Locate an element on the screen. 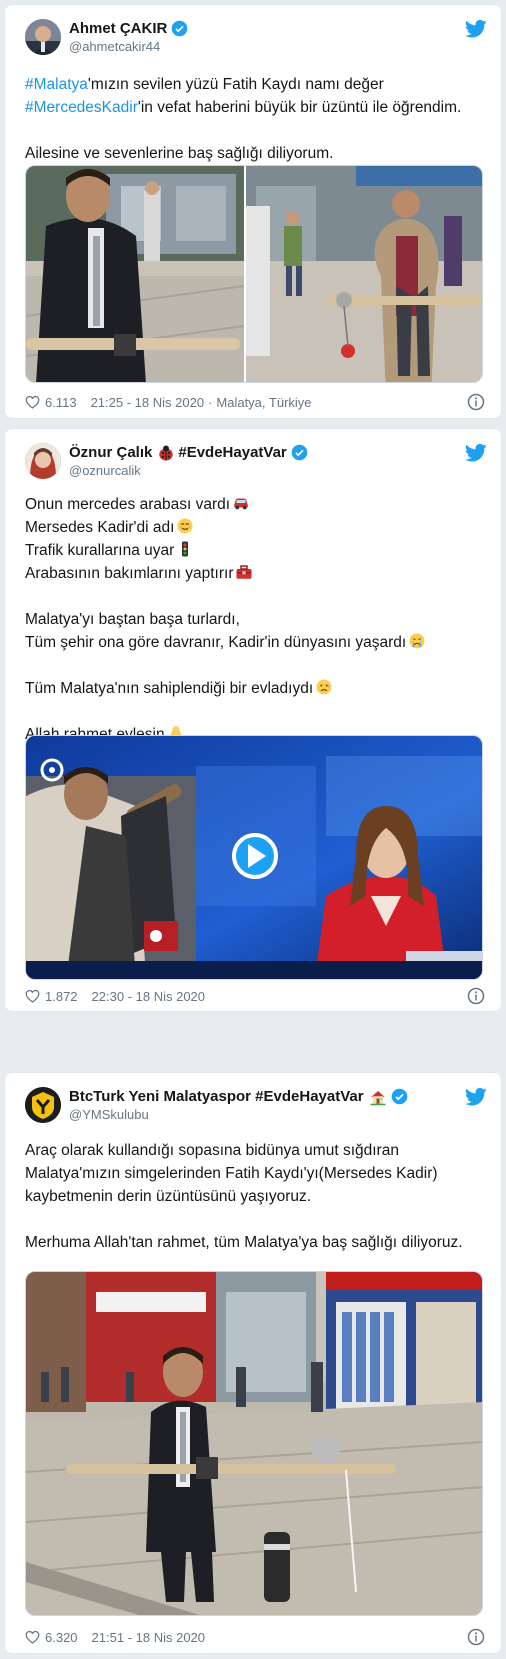 This screenshot has width=506, height=1659. smile-emoji is located at coordinates (185, 526).